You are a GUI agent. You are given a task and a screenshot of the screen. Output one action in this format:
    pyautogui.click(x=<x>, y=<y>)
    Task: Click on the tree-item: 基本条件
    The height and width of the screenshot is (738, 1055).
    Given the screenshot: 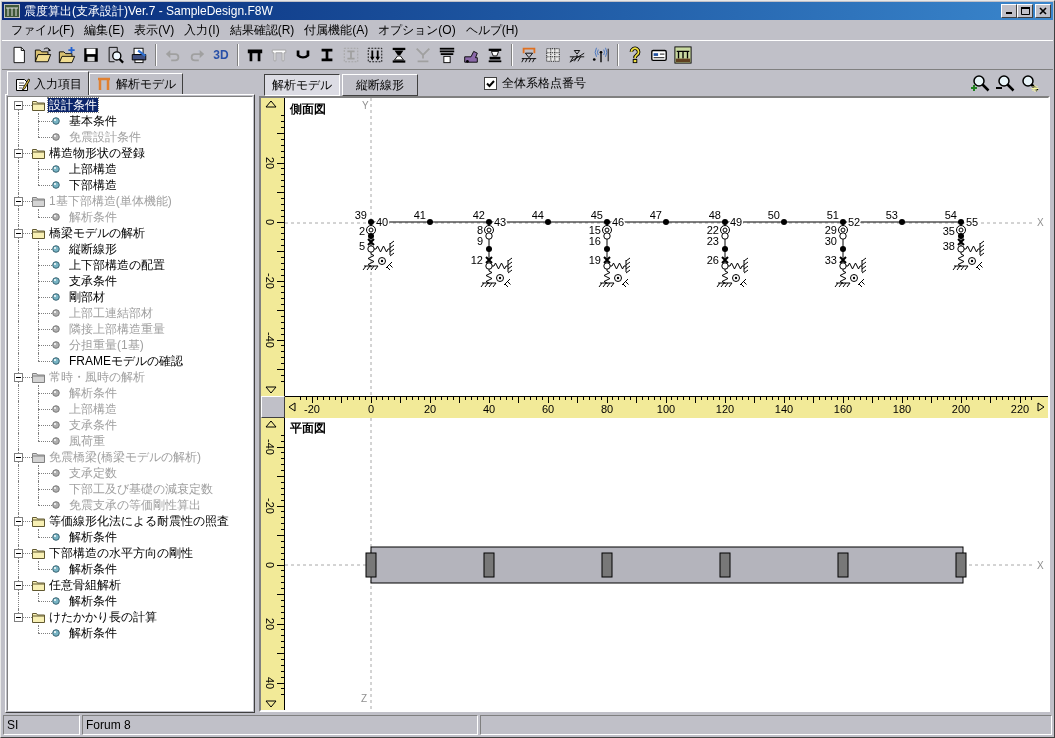 What is the action you would take?
    pyautogui.click(x=93, y=121)
    